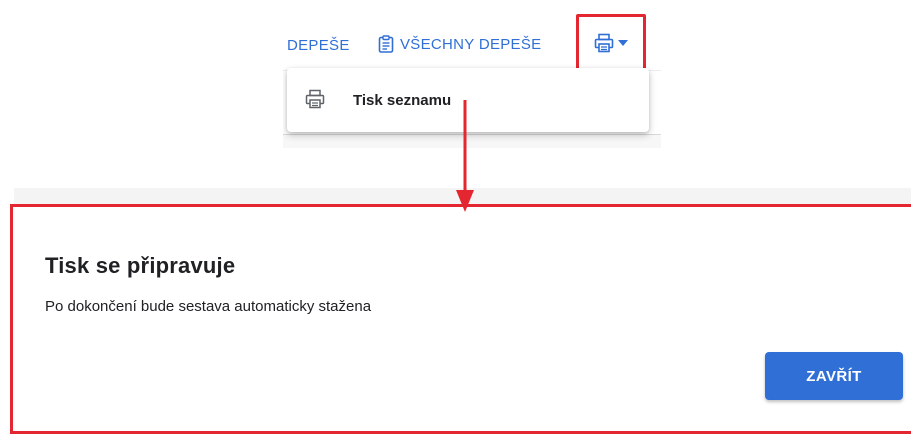 The image size is (911, 434). Describe the element at coordinates (471, 44) in the screenshot. I see `all-depese-label: VŠECHNY DEPEŠE` at that location.